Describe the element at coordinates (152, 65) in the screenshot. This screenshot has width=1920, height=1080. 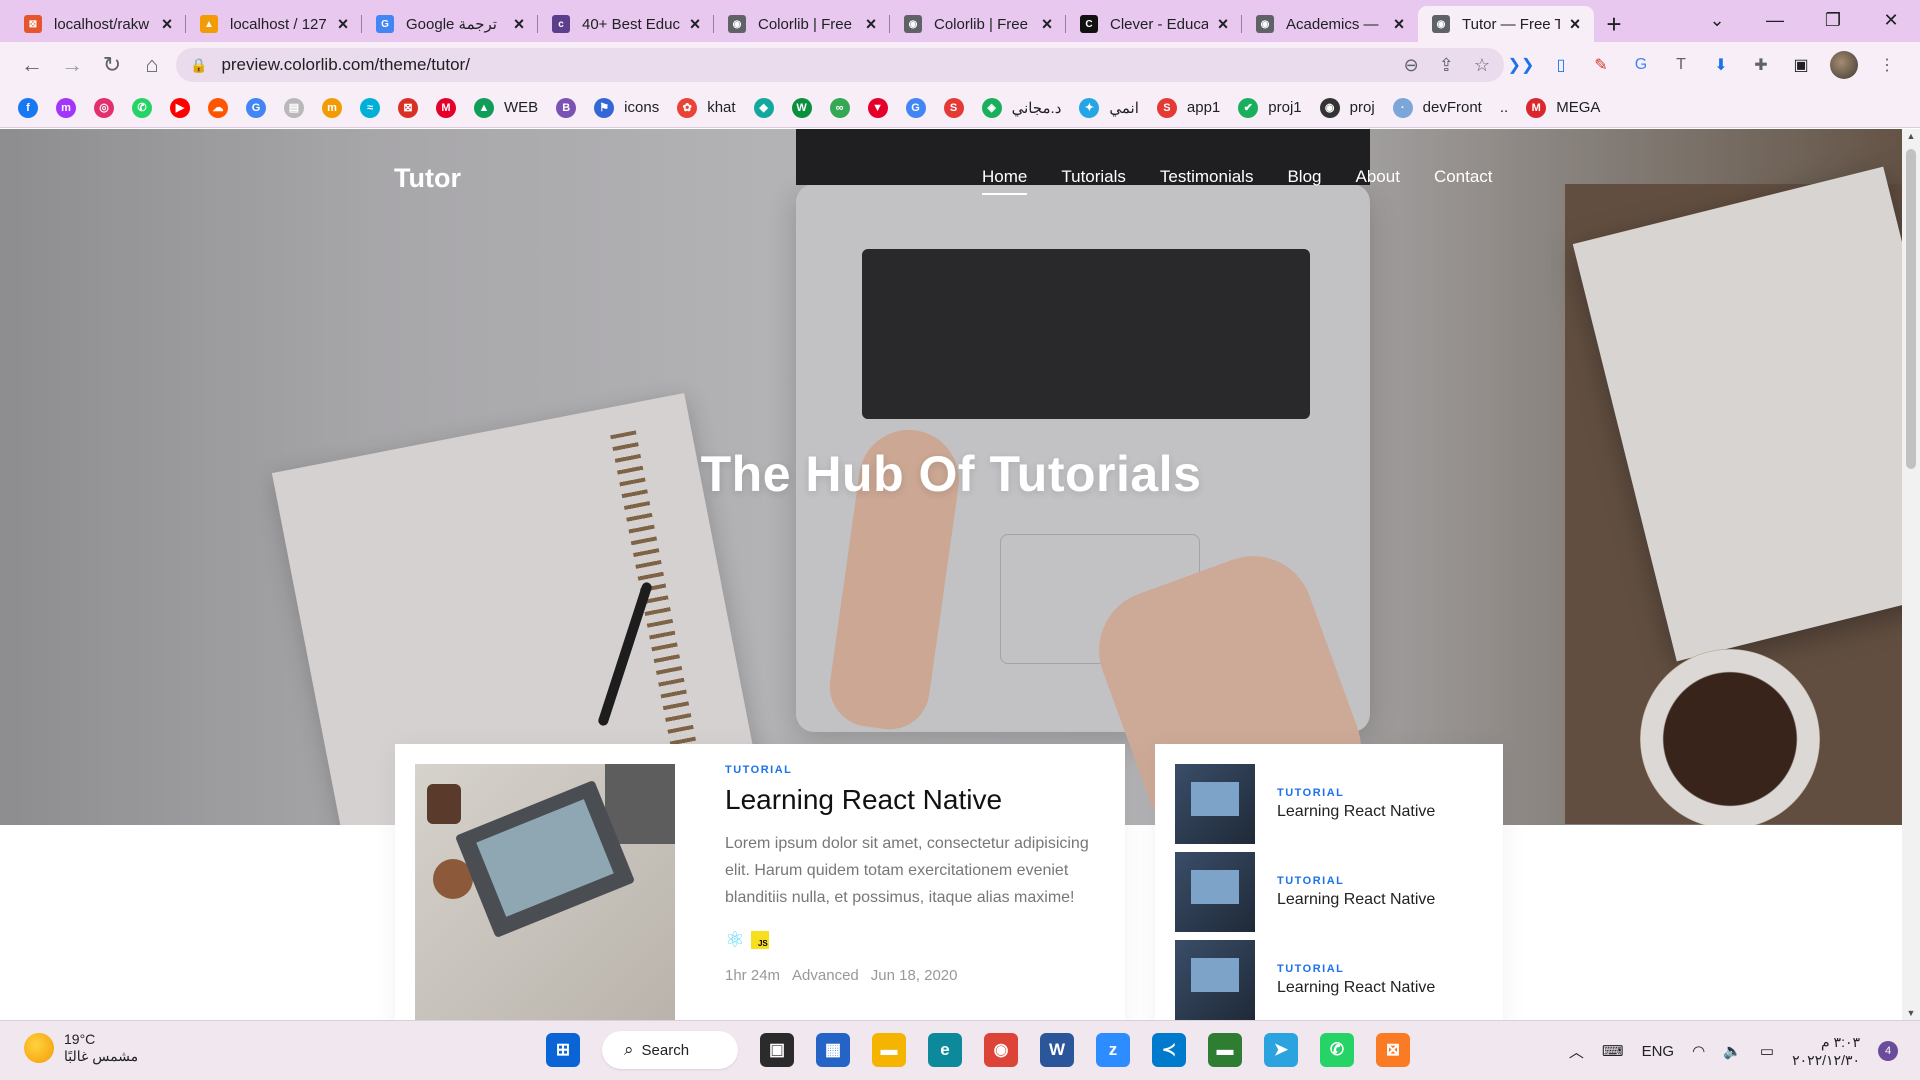
I see `home-button: ⌂` at that location.